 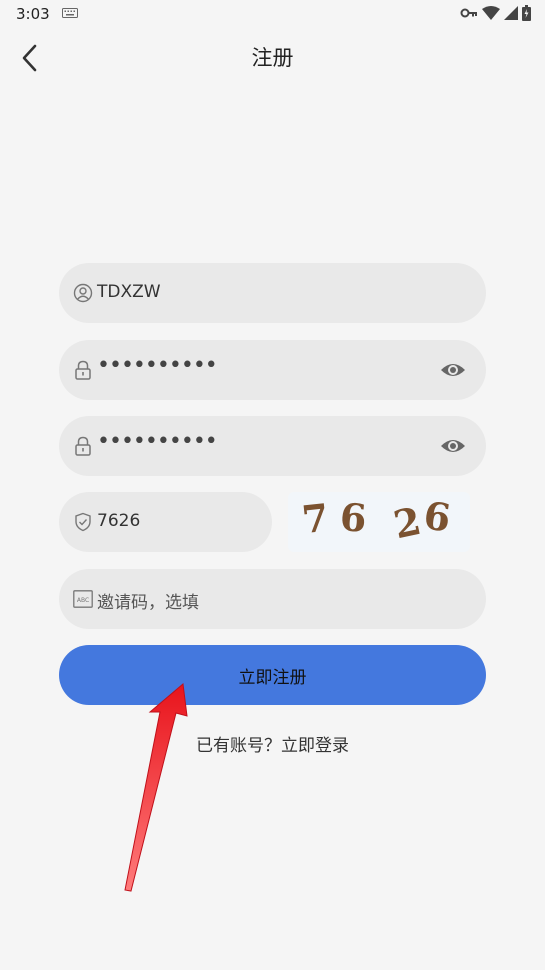 What do you see at coordinates (272, 446) in the screenshot?
I see `confirm-password-field: ••••••••••` at bounding box center [272, 446].